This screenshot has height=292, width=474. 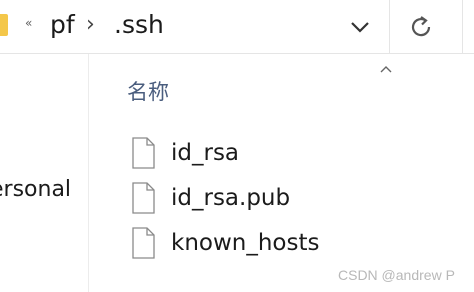 What do you see at coordinates (139, 25) in the screenshot?
I see `breadcrumb-item-ssh: .ssh` at bounding box center [139, 25].